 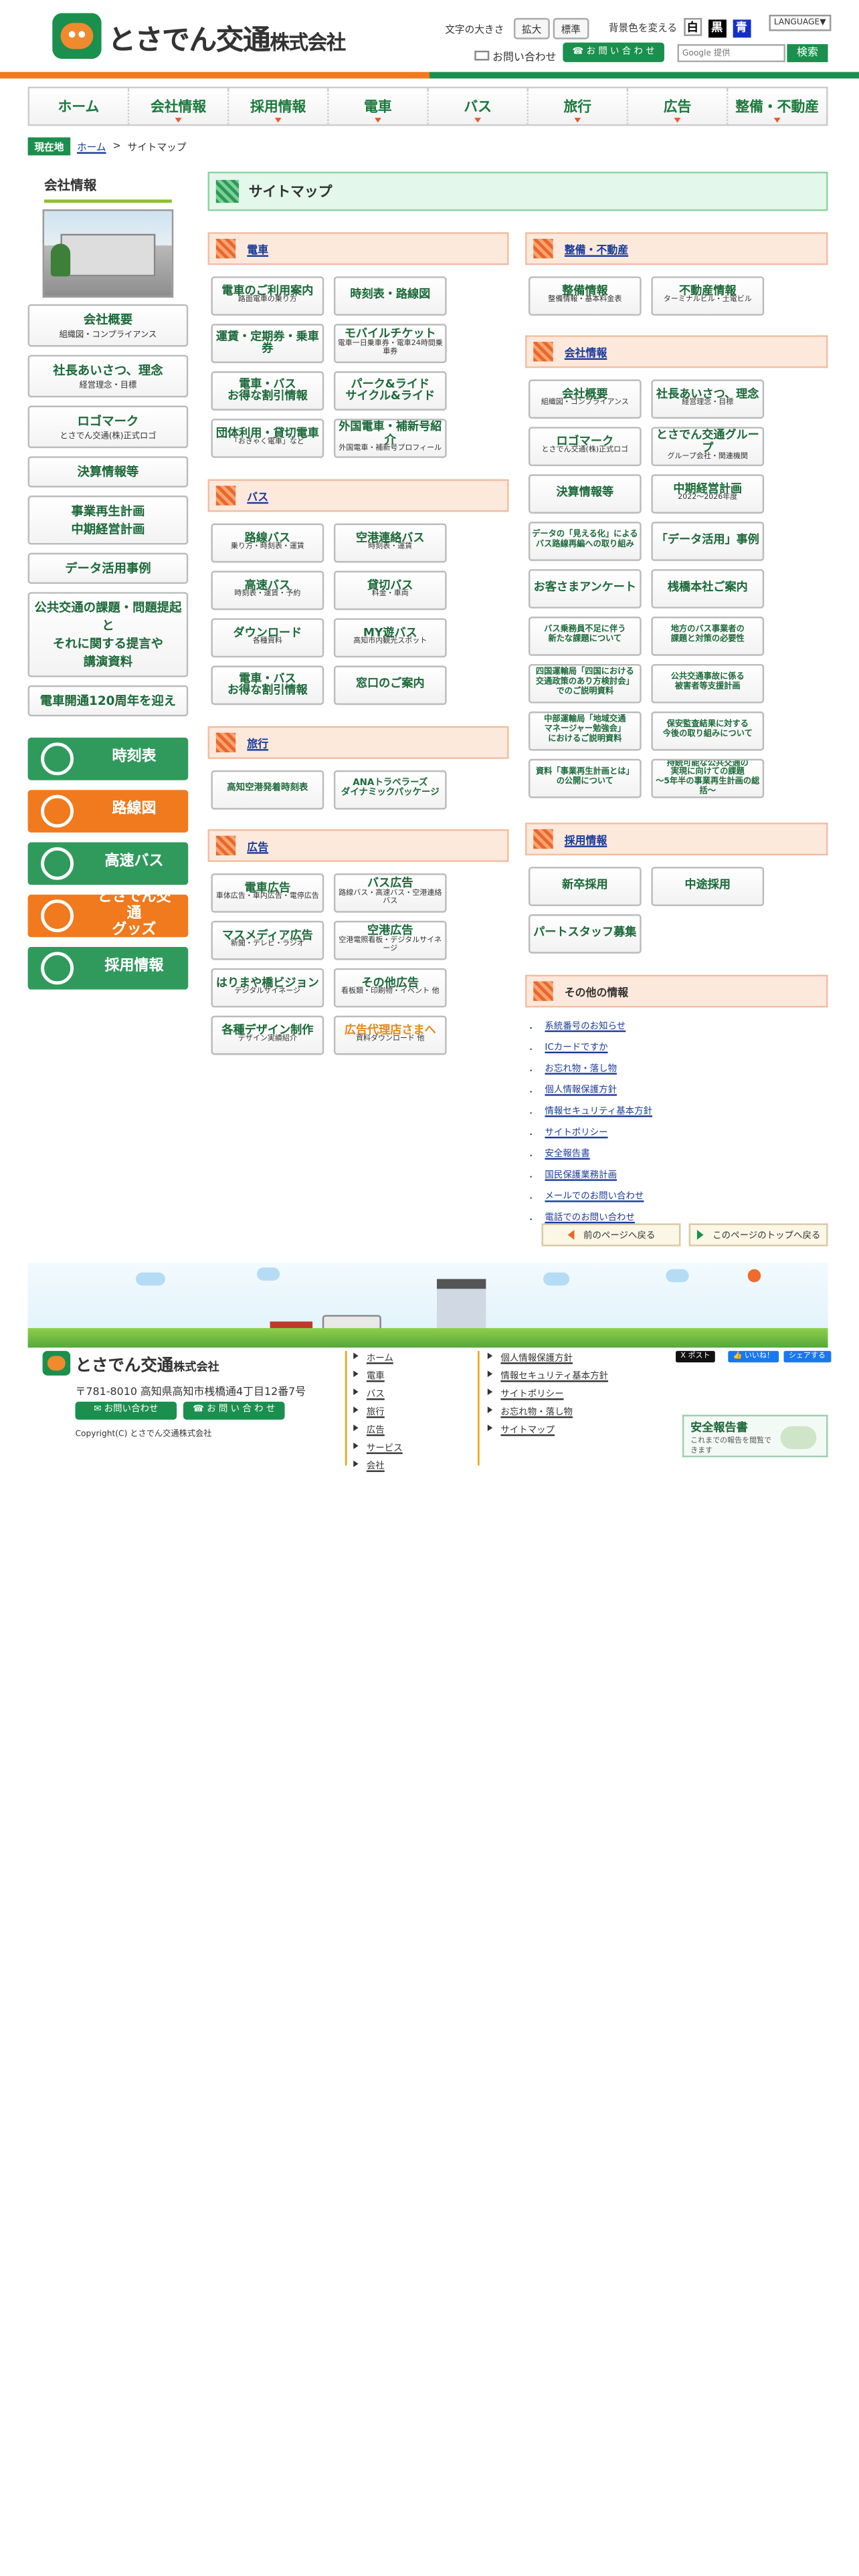 I want to click on nav-ad: 広告, so click(x=678, y=106).